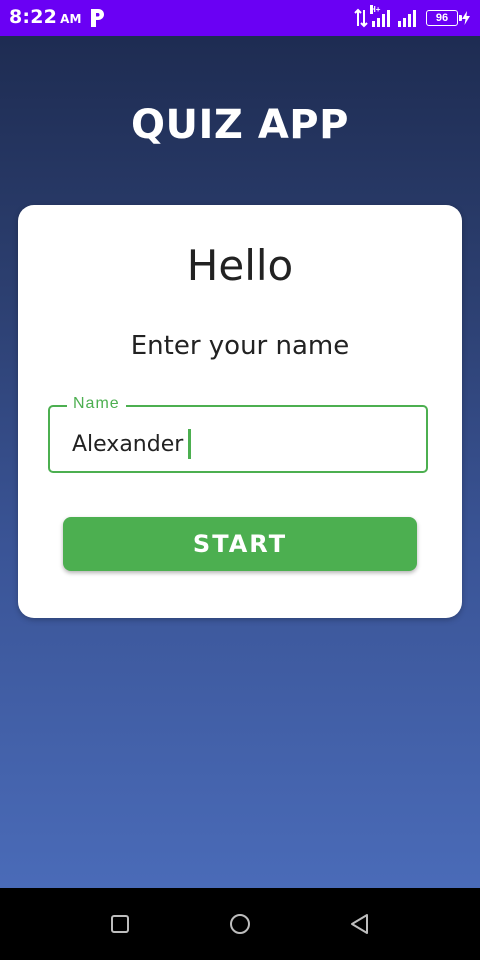 The image size is (480, 960). Describe the element at coordinates (360, 924) in the screenshot. I see `back-triangle-icon` at that location.